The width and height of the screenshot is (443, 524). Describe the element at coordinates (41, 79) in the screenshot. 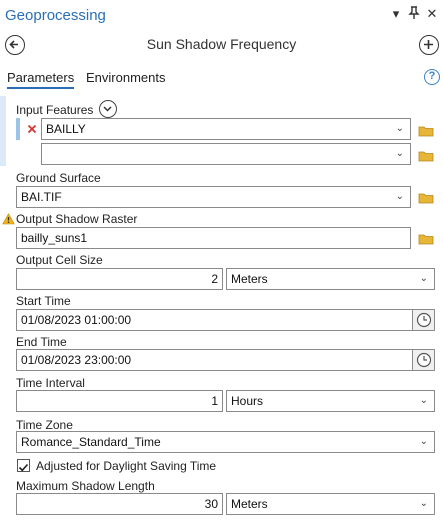

I see `tab-parameters: Parameters` at that location.